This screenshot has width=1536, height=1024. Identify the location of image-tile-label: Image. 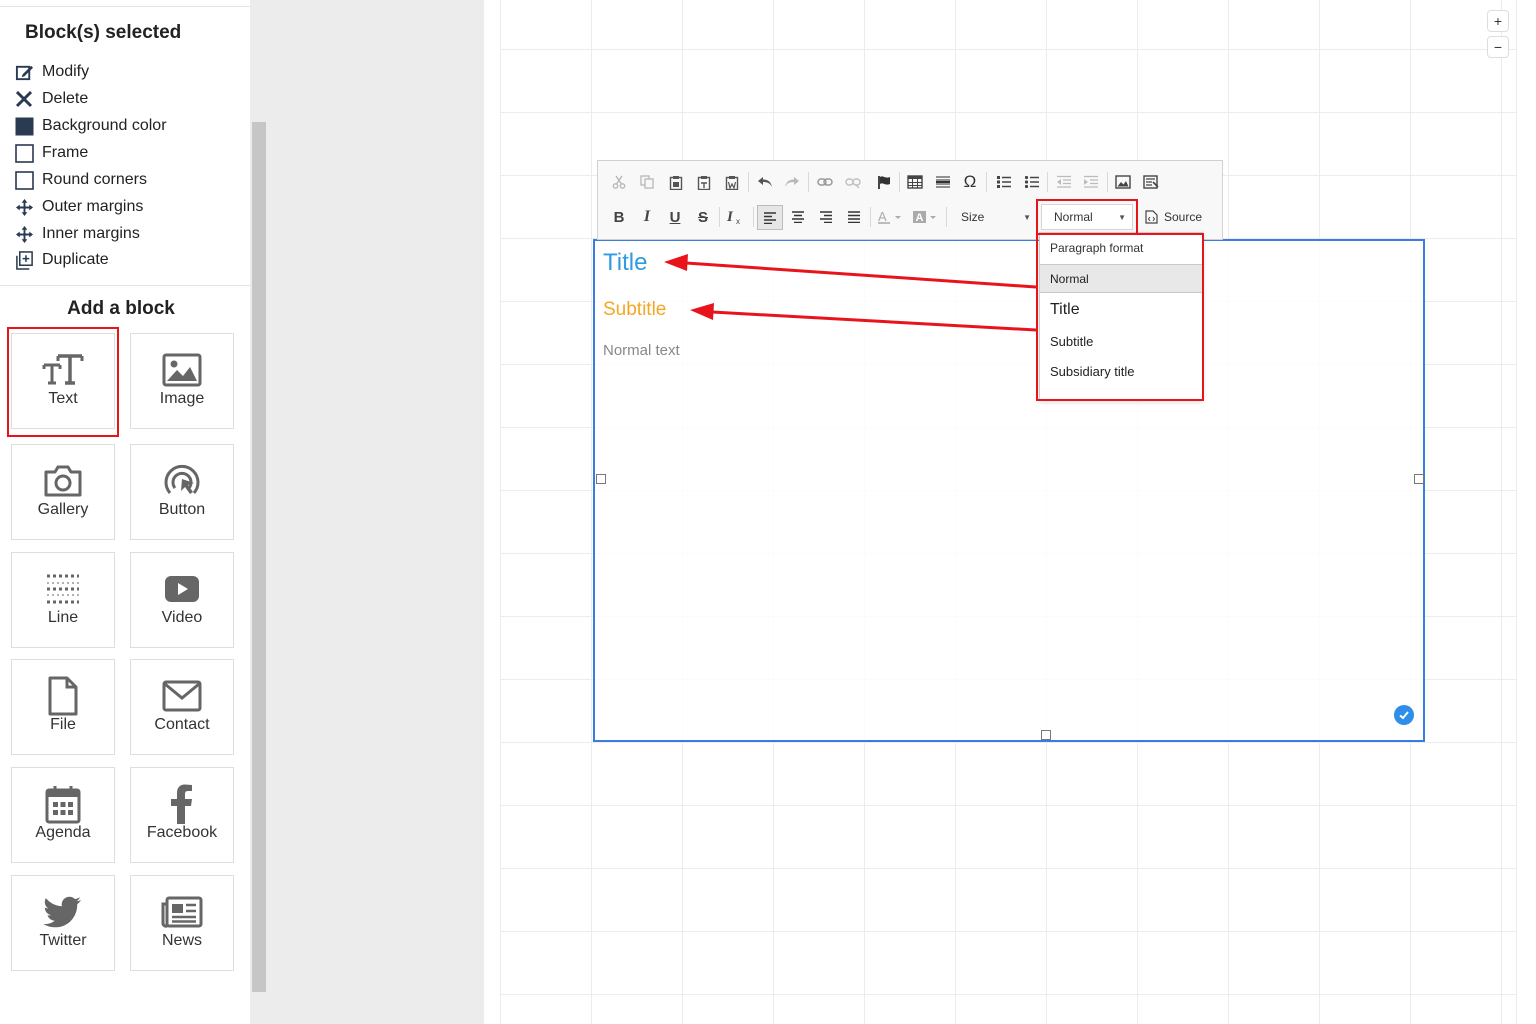
(182, 398).